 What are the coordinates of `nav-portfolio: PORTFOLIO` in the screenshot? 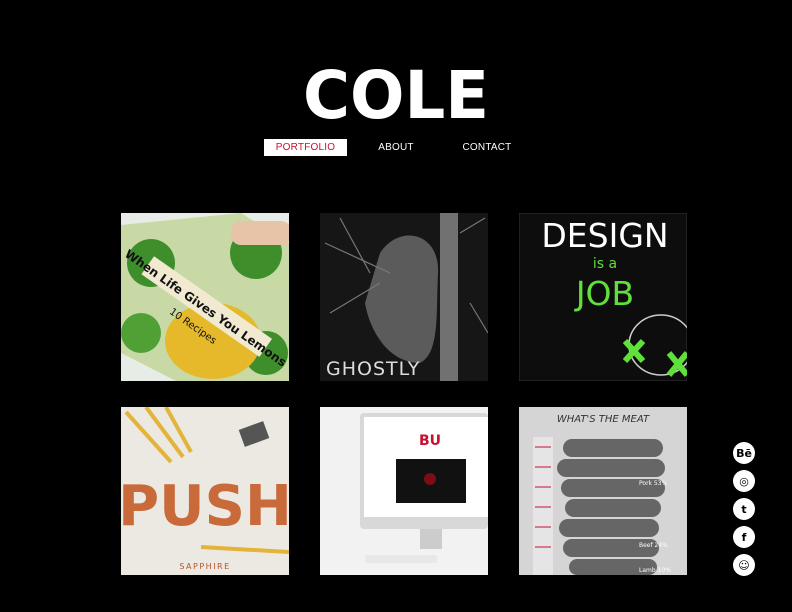 It's located at (305, 147).